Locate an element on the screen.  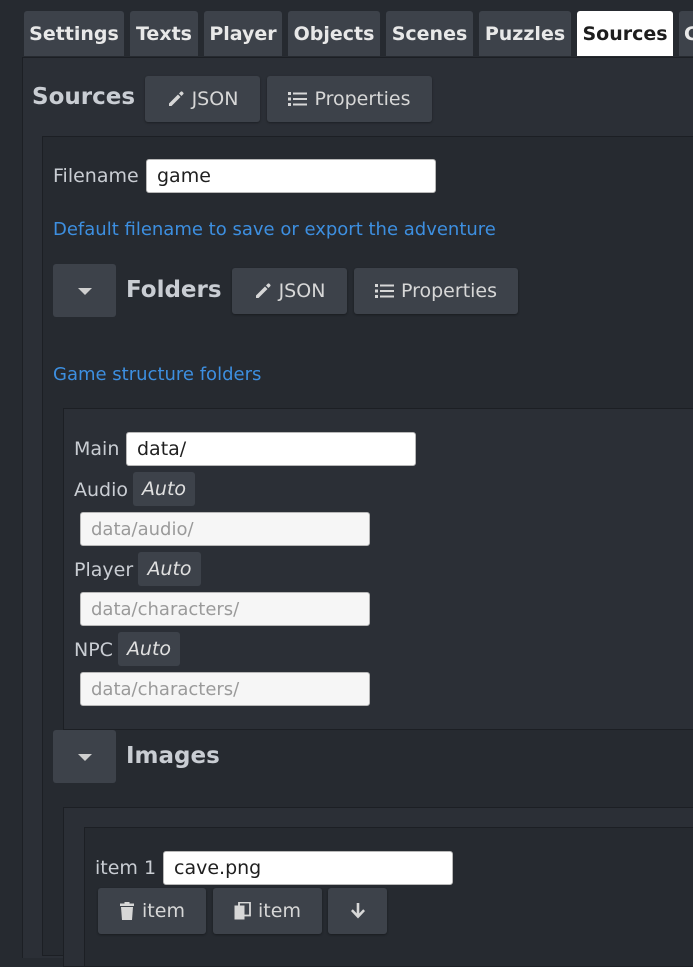
tab-sources: Sources is located at coordinates (625, 33).